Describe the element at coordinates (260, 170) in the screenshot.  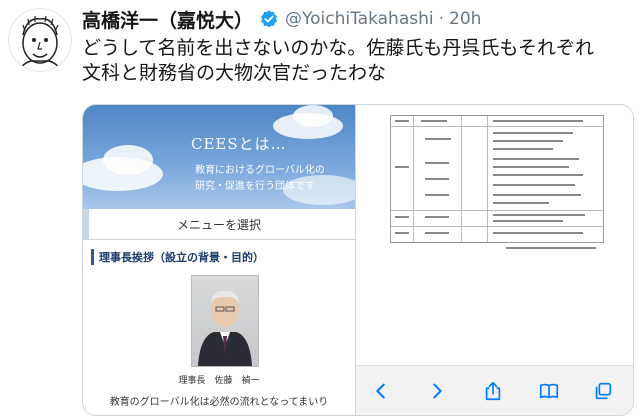
I see `cees-subtitle-line: 教育におけるグローバル化の` at that location.